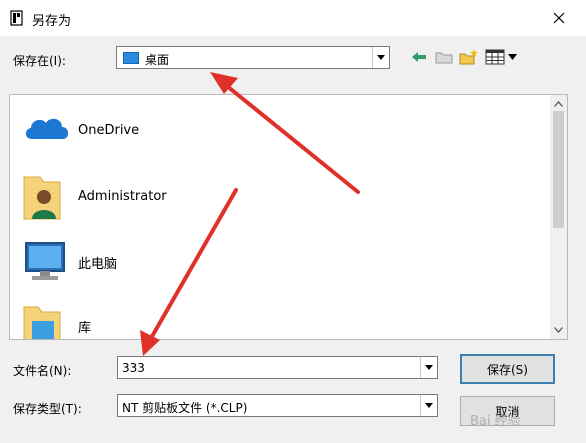 This screenshot has height=443, width=586. I want to click on list-item: Administrator, so click(168, 197).